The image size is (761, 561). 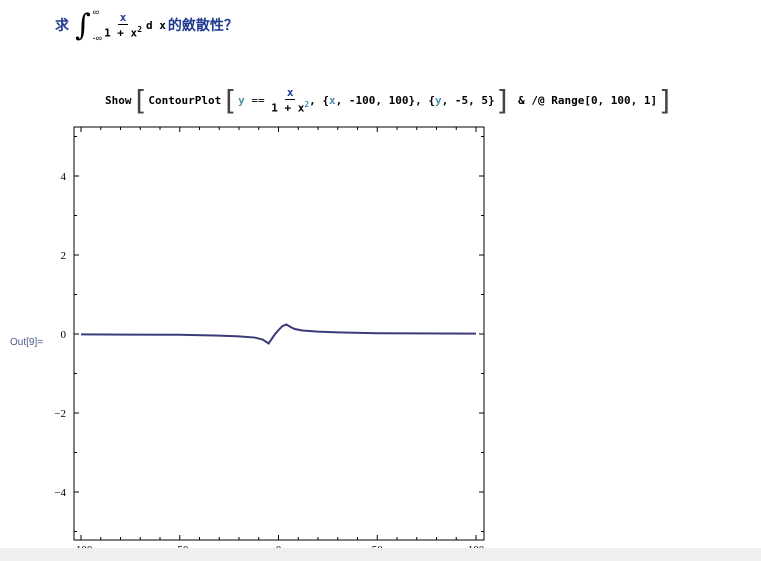 I want to click on y-tick-label: −2, so click(x=60, y=414).